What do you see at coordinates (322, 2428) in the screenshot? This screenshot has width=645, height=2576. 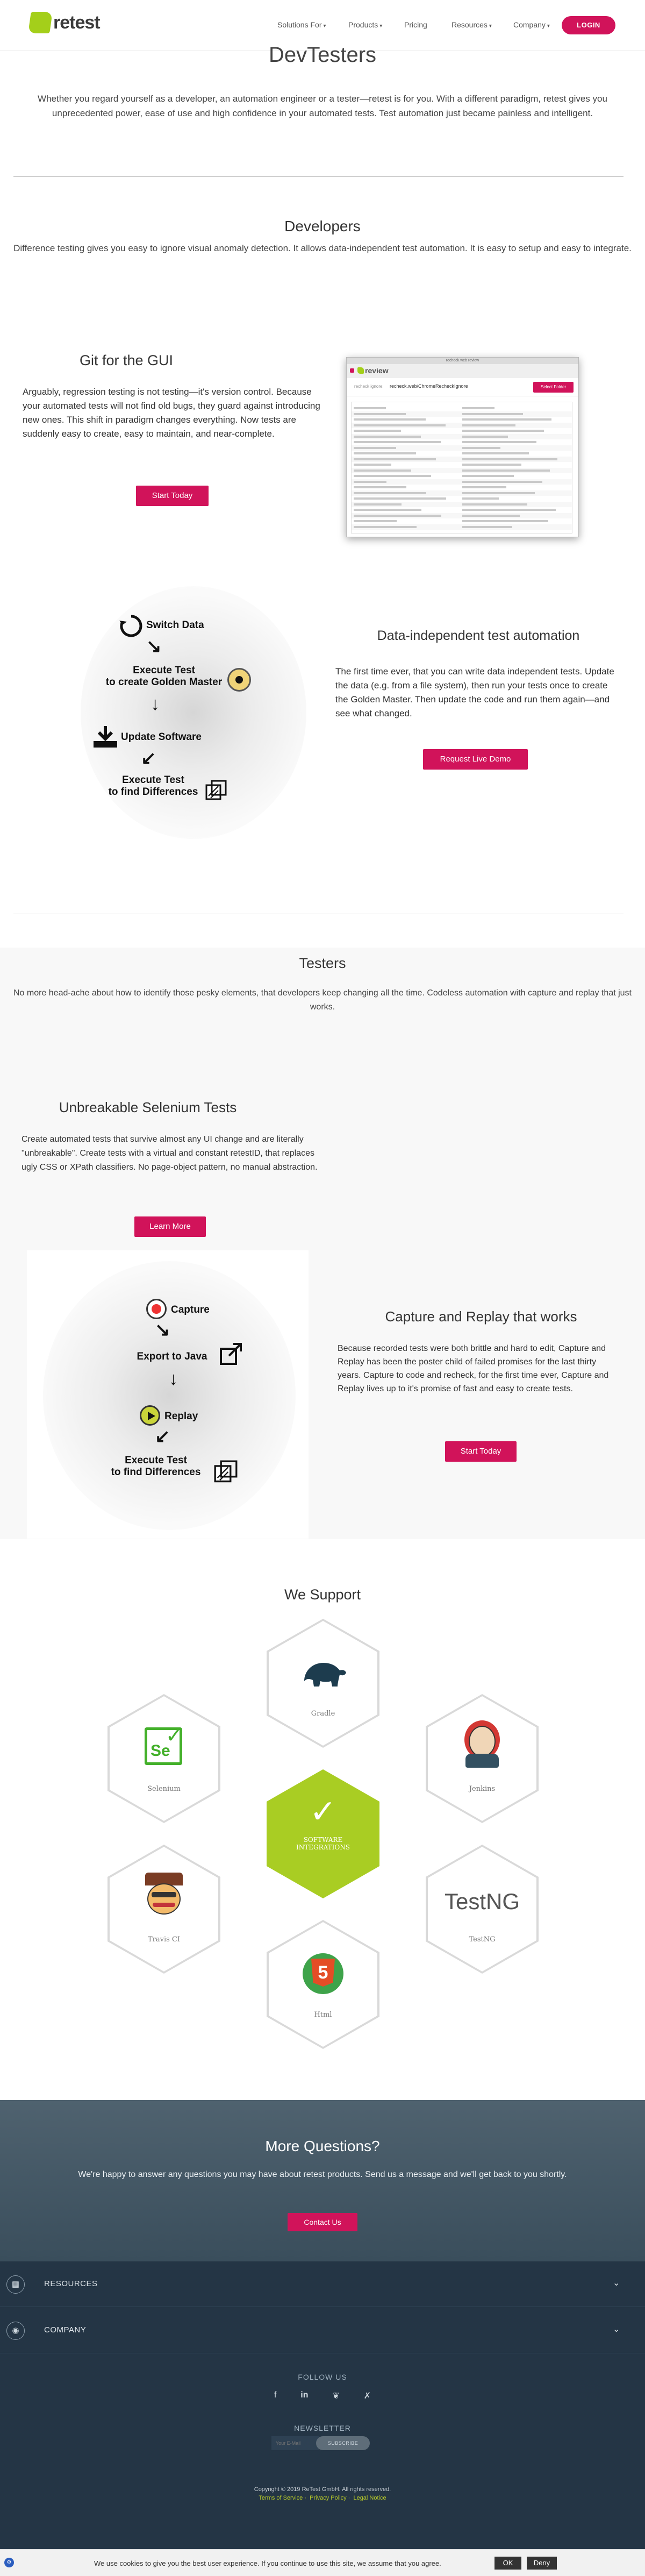 I see `newsletter-label: NEWSLETTER` at bounding box center [322, 2428].